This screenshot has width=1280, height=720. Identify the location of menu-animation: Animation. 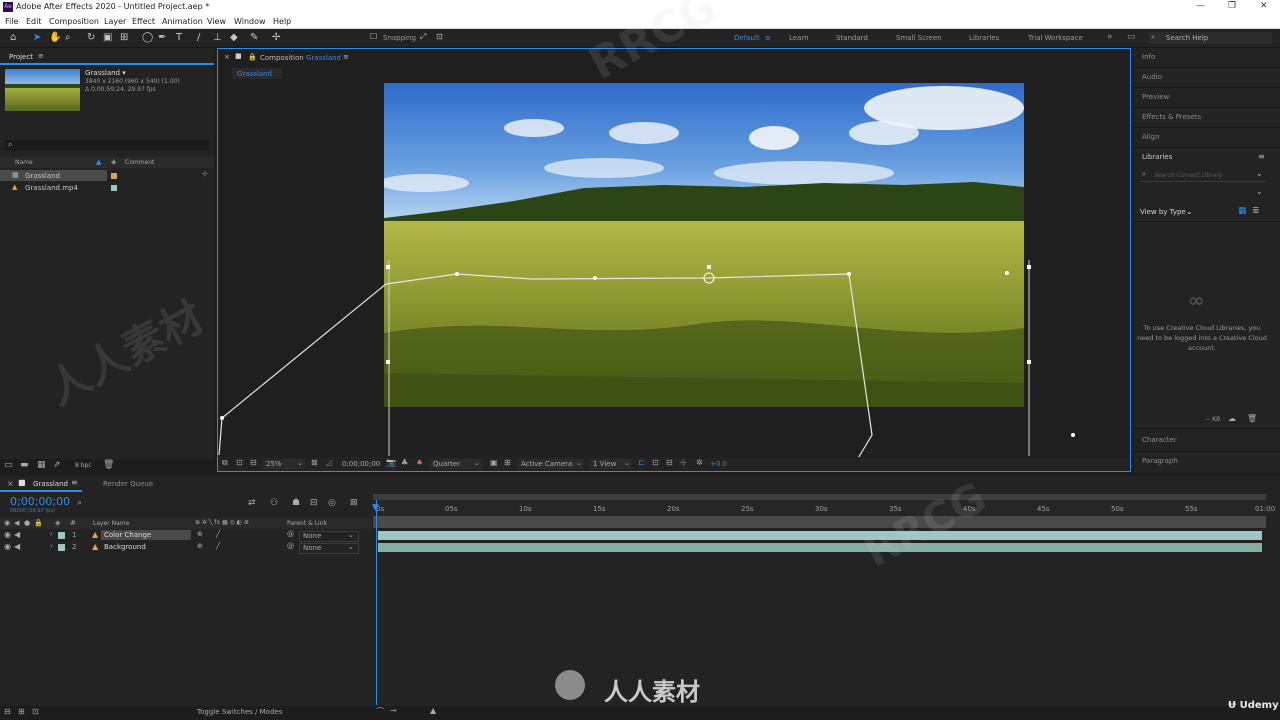
(182, 21).